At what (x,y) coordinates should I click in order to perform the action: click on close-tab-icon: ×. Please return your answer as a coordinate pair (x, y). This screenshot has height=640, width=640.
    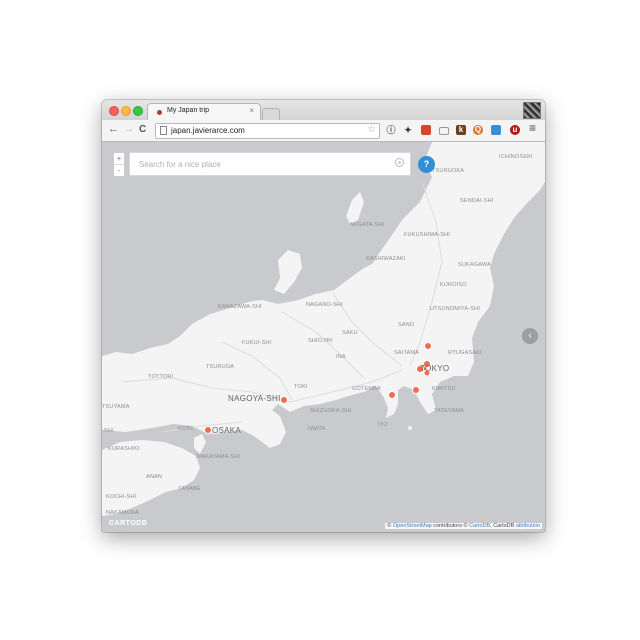
    Looking at the image, I should click on (251, 110).